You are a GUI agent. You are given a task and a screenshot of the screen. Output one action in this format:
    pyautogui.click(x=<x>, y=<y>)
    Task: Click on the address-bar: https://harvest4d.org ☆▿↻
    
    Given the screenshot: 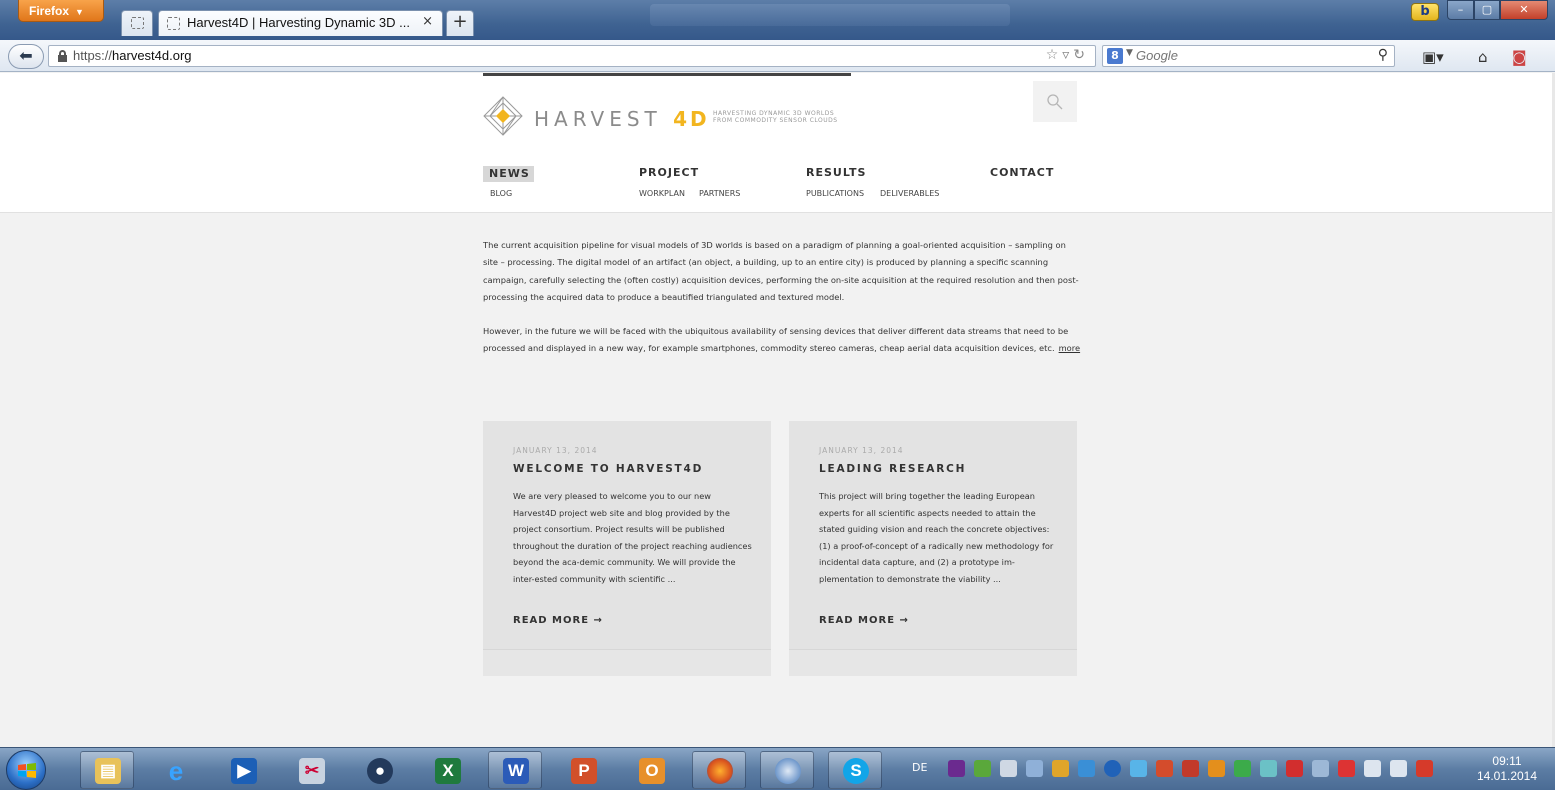 What is the action you would take?
    pyautogui.click(x=572, y=56)
    